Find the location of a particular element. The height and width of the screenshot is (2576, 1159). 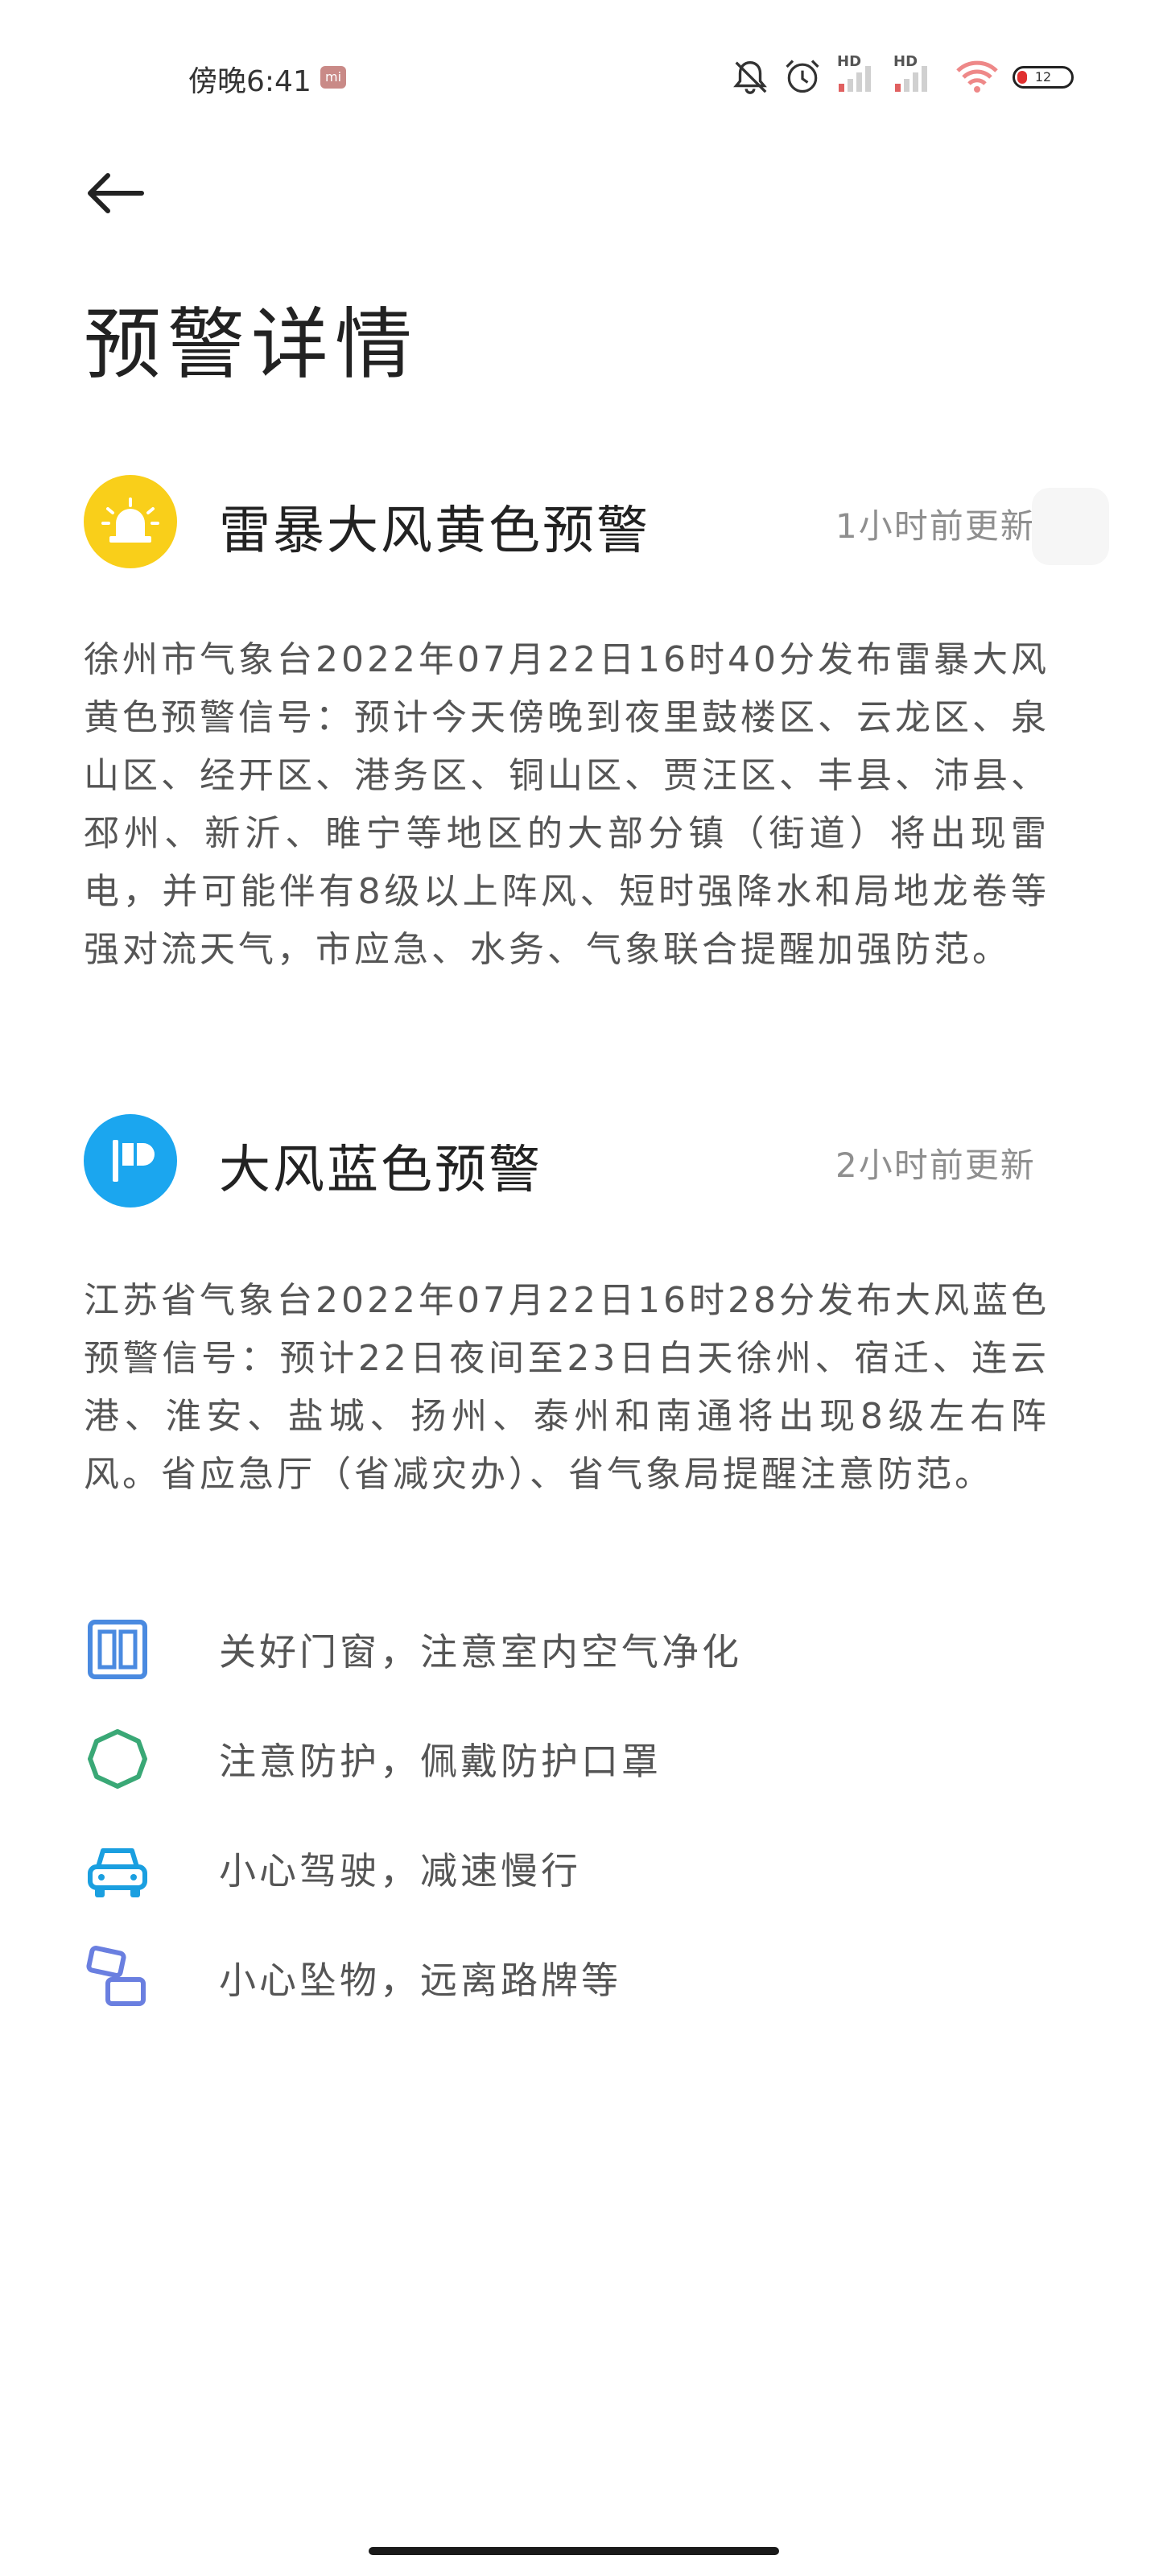

tip-text: 关好门窗，注意室内空气净化 is located at coordinates (481, 1652).